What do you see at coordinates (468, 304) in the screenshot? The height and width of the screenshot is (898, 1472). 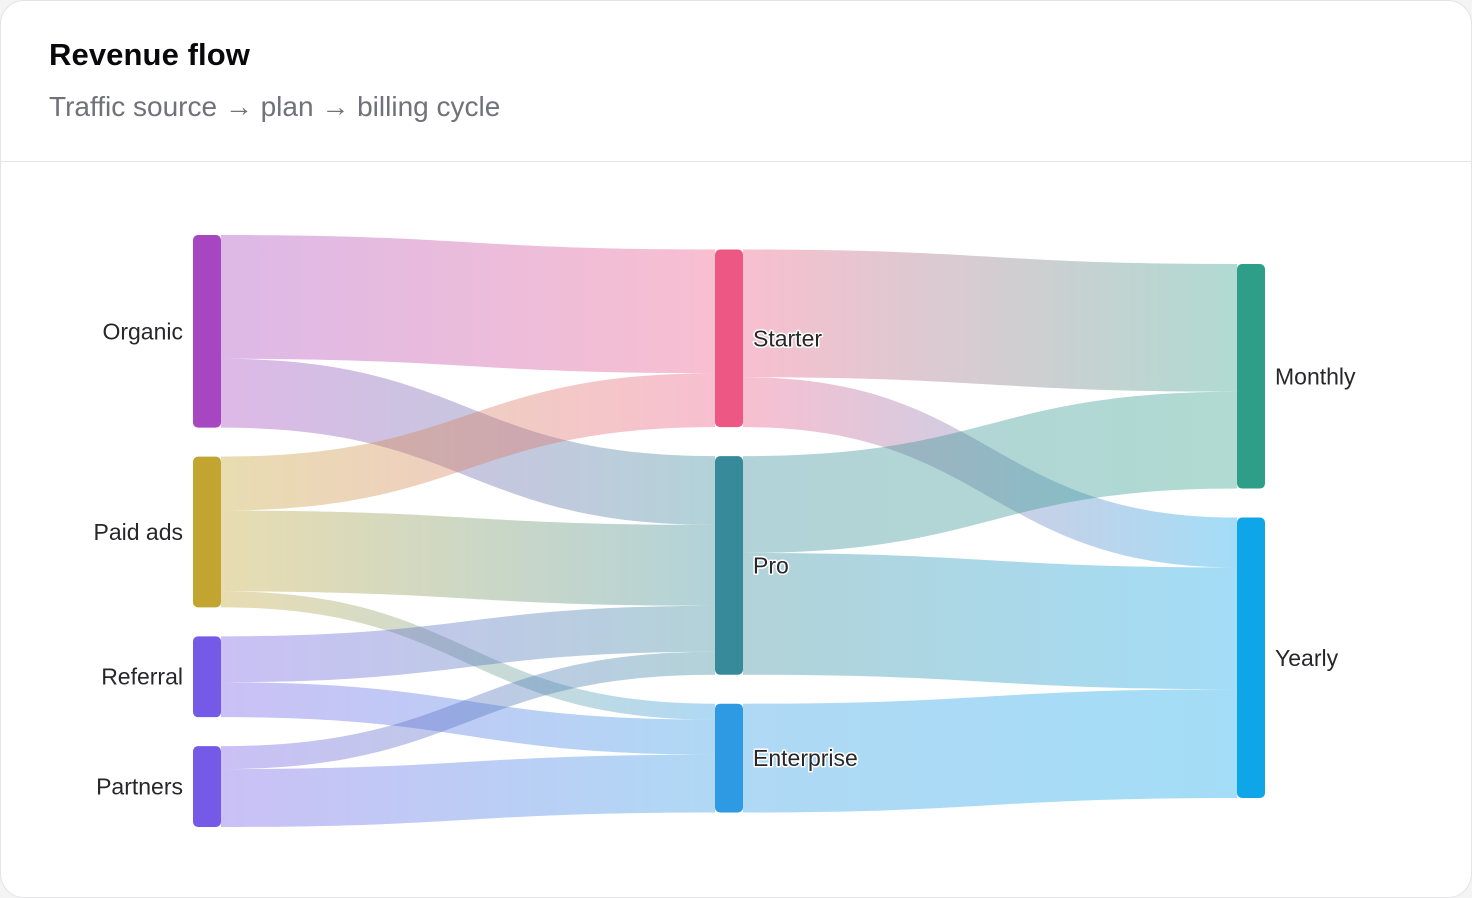 I see `link-organic-to-starter` at bounding box center [468, 304].